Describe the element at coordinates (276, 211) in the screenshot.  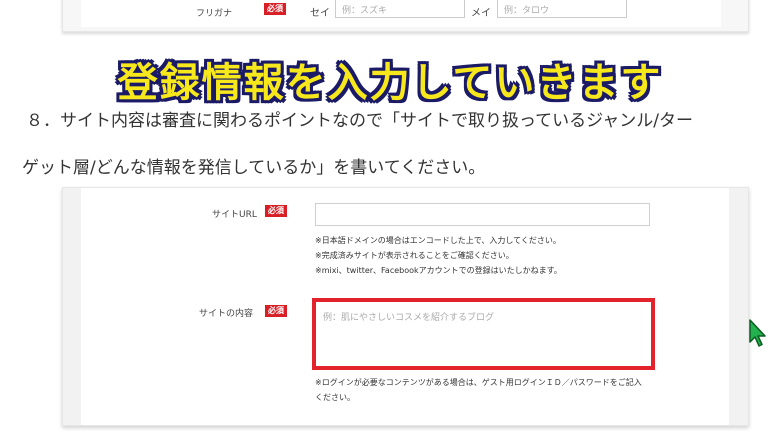
I see `site-url-required-badge: 必須` at that location.